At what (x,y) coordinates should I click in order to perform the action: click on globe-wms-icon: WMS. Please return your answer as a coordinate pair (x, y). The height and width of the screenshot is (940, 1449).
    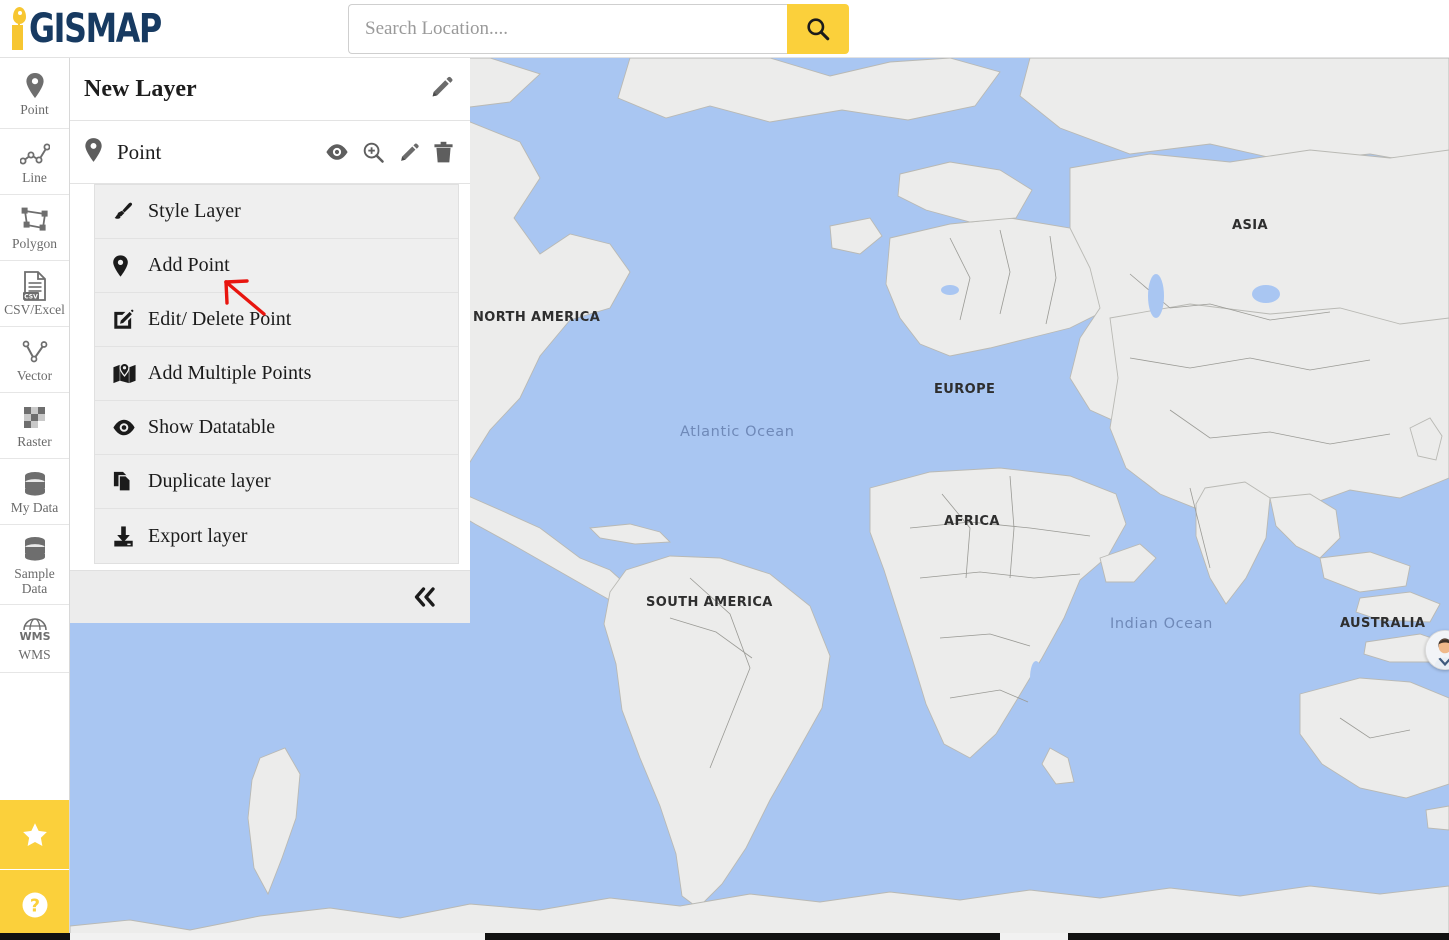
    Looking at the image, I should click on (35, 631).